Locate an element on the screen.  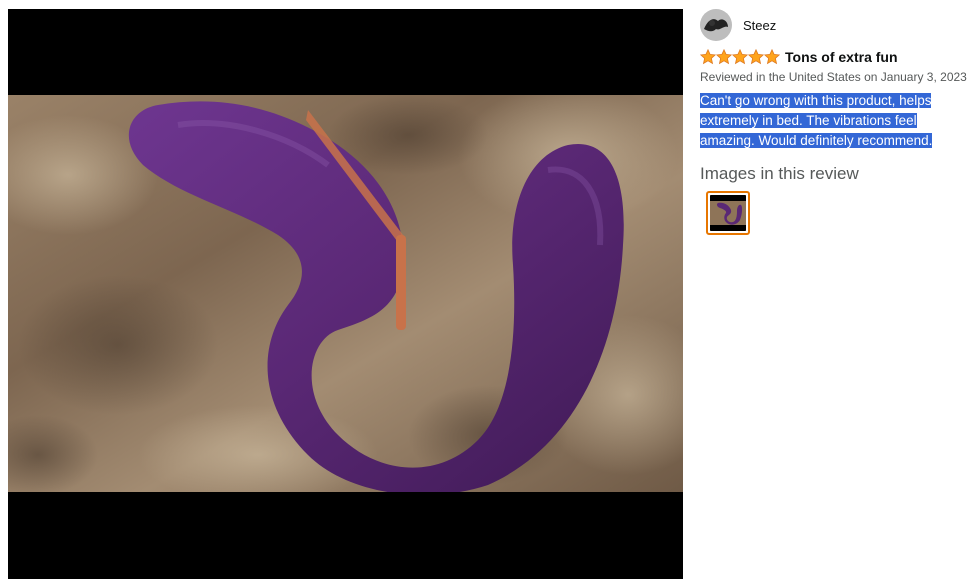
reviewer-name: Steez is located at coordinates (759, 25).